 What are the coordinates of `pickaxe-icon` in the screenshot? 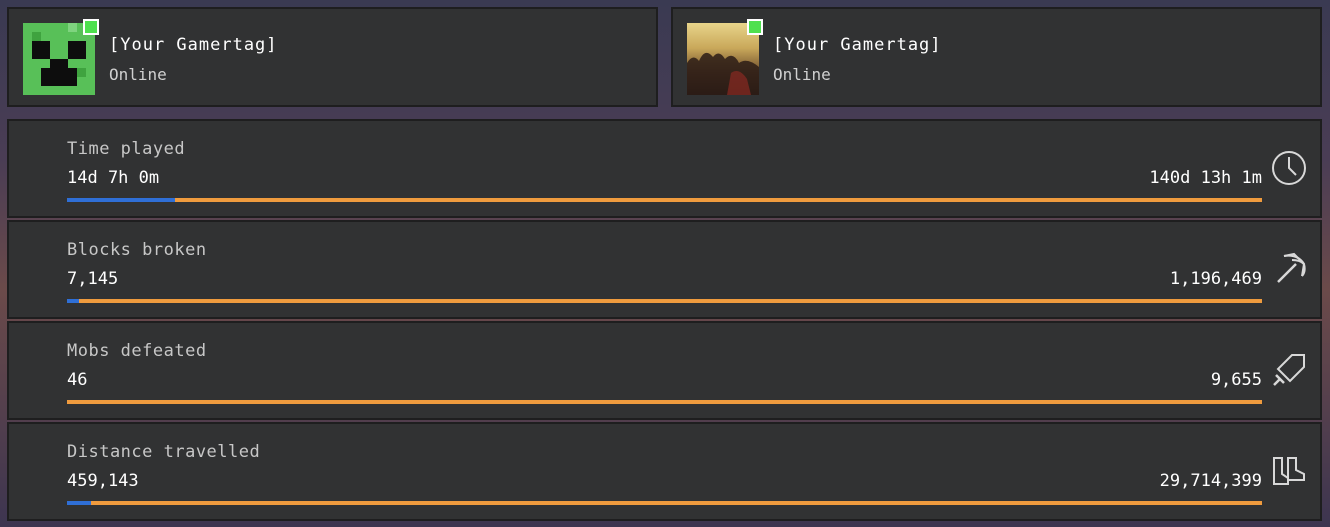 It's located at (1289, 269).